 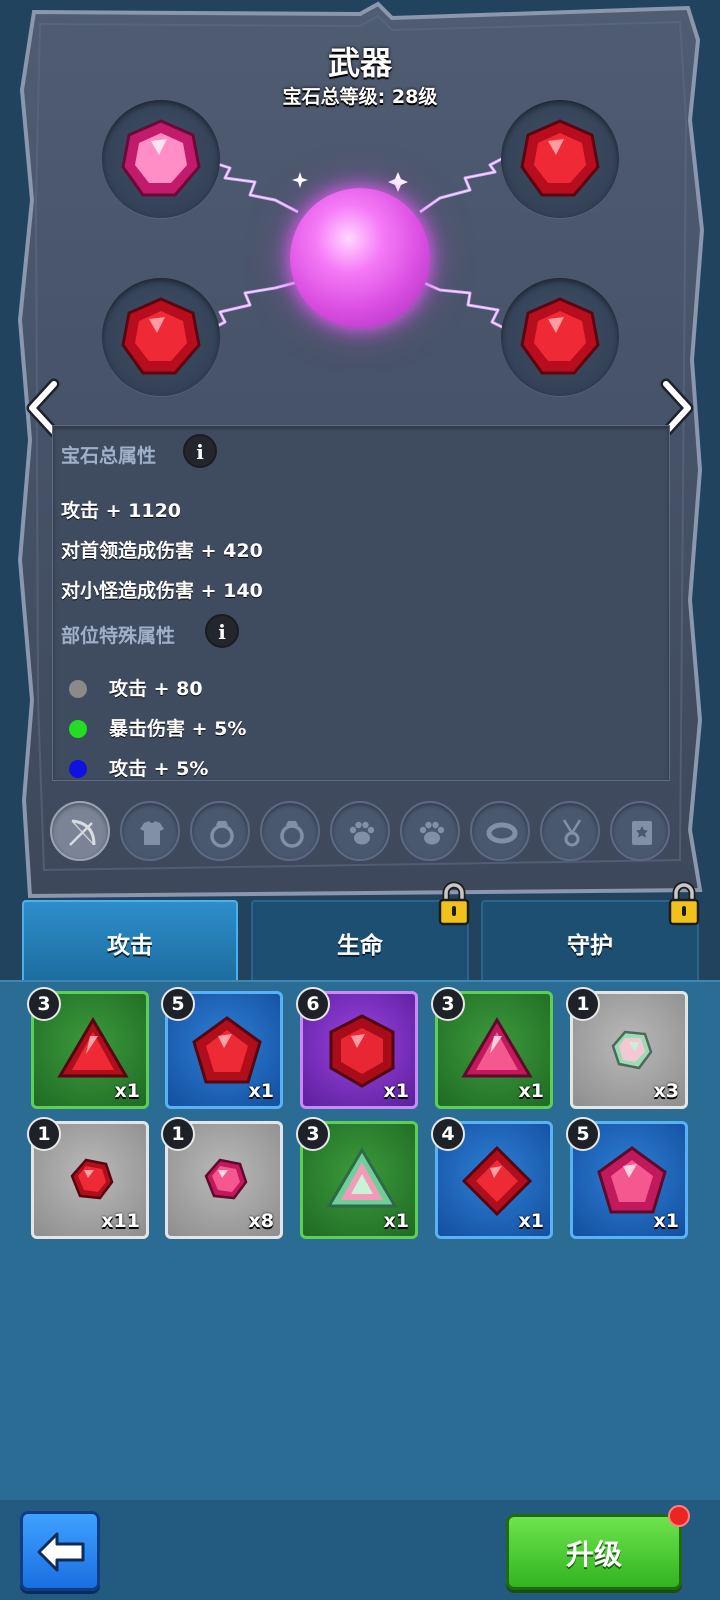 I want to click on stat-line: 对首领造成伤害 + 420, so click(x=162, y=551).